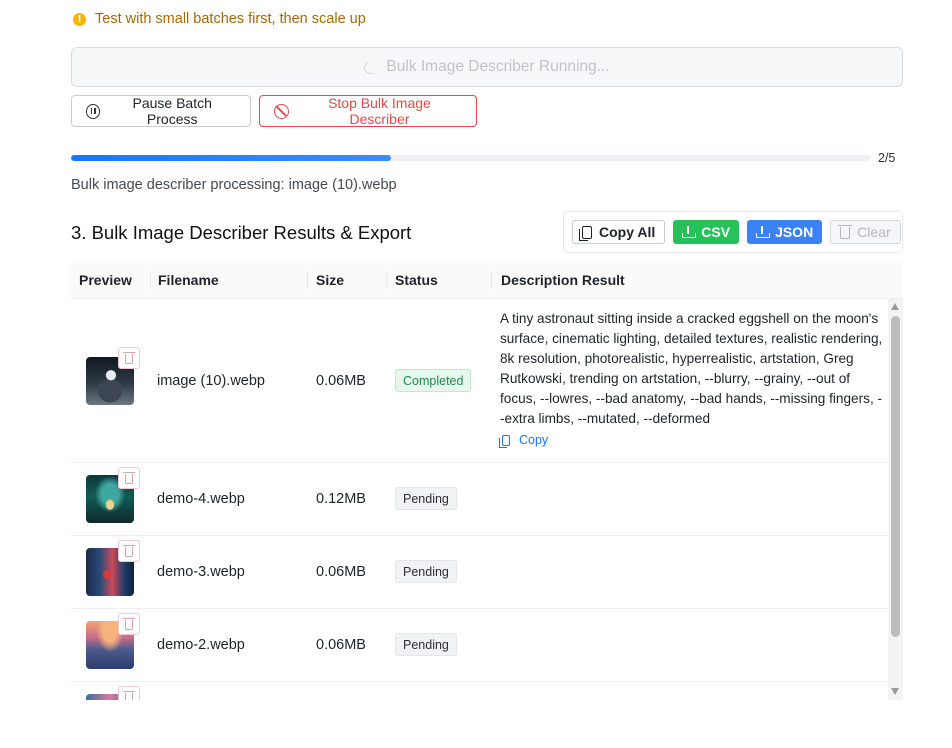 The width and height of the screenshot is (952, 748). Describe the element at coordinates (341, 499) in the screenshot. I see `size-cell: 0.12MB` at that location.